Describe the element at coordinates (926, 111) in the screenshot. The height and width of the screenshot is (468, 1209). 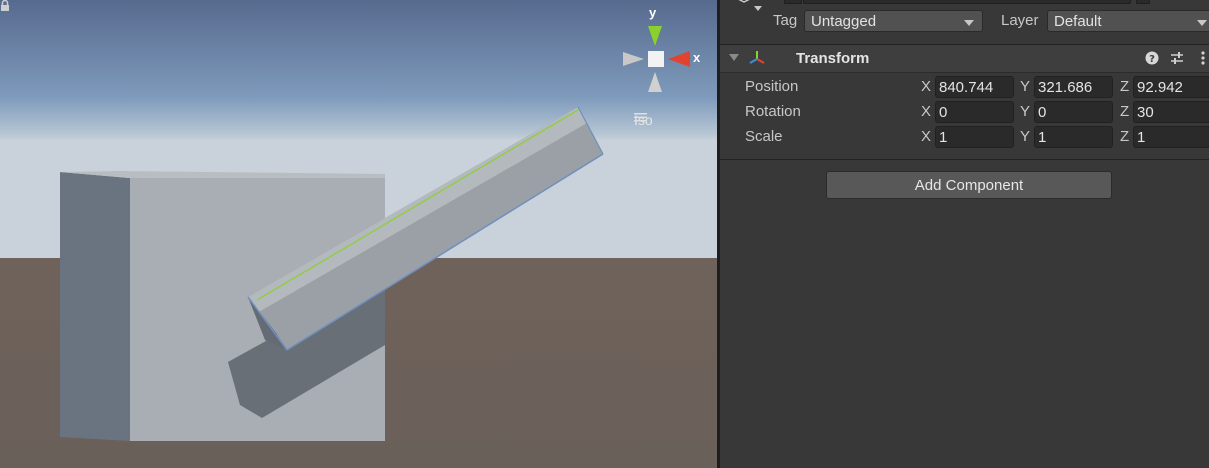
I see `rotation-x-axis: X` at that location.